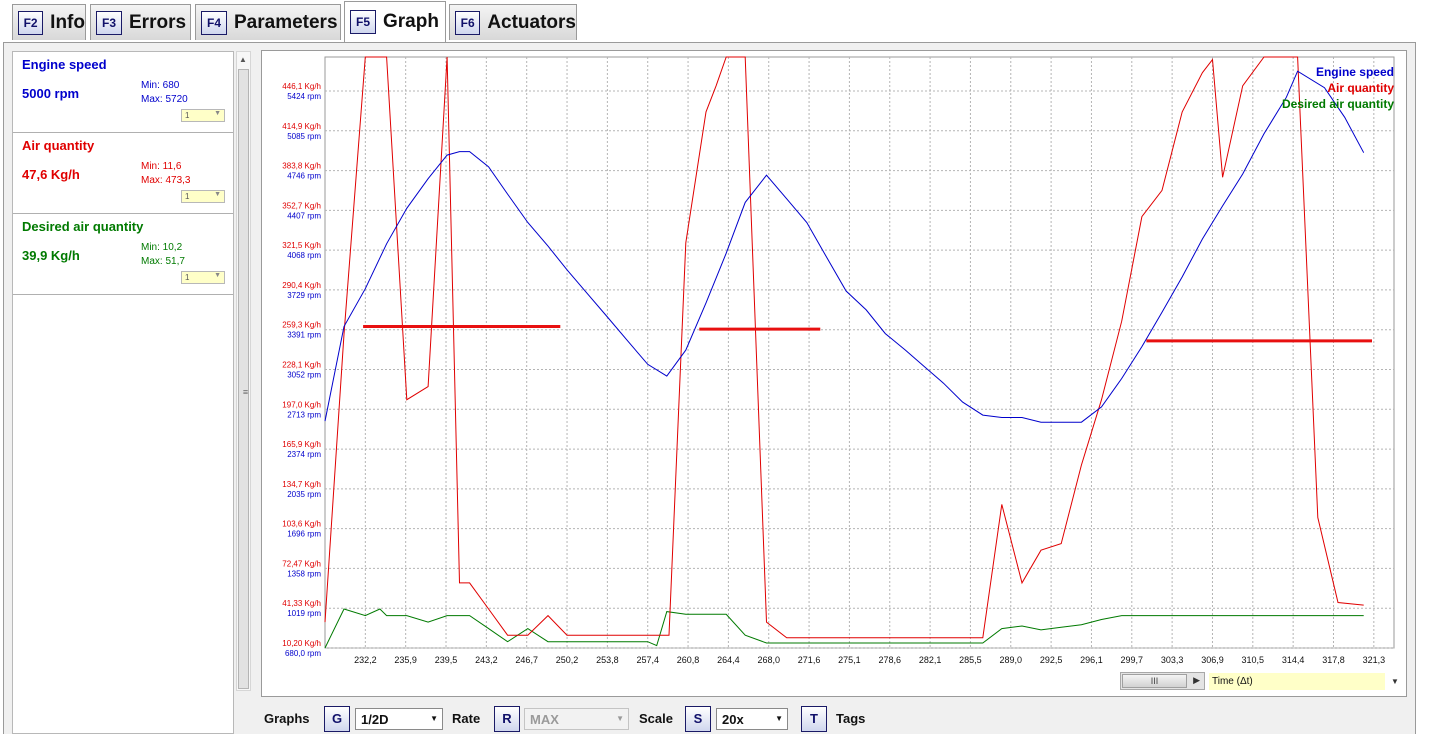 Image resolution: width=1429 pixels, height=734 pixels. What do you see at coordinates (1355, 72) in the screenshot?
I see `legend-entry: Engine speed` at bounding box center [1355, 72].